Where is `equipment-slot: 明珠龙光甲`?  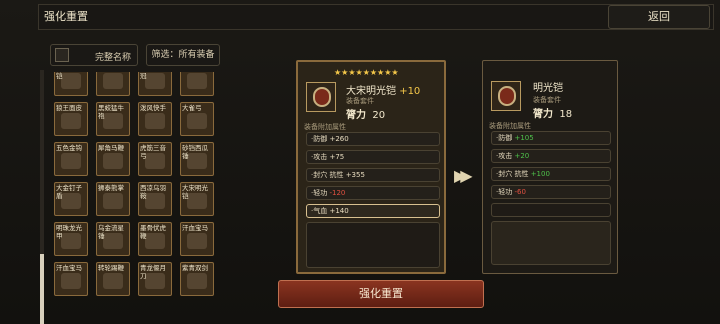 equipment-slot: 明珠龙光甲 is located at coordinates (71, 239).